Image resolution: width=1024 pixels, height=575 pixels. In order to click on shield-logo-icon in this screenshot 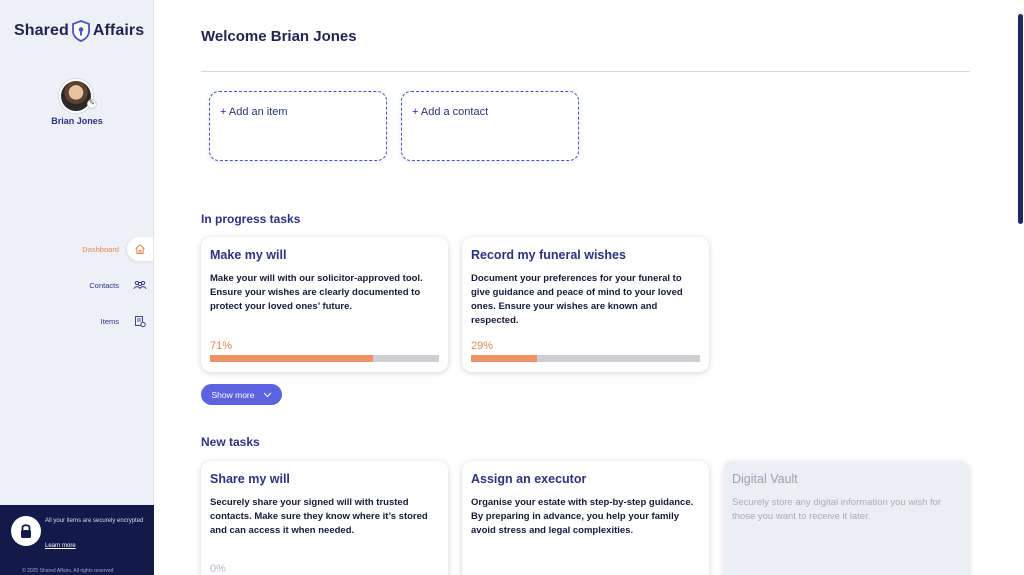, I will do `click(80, 31)`.